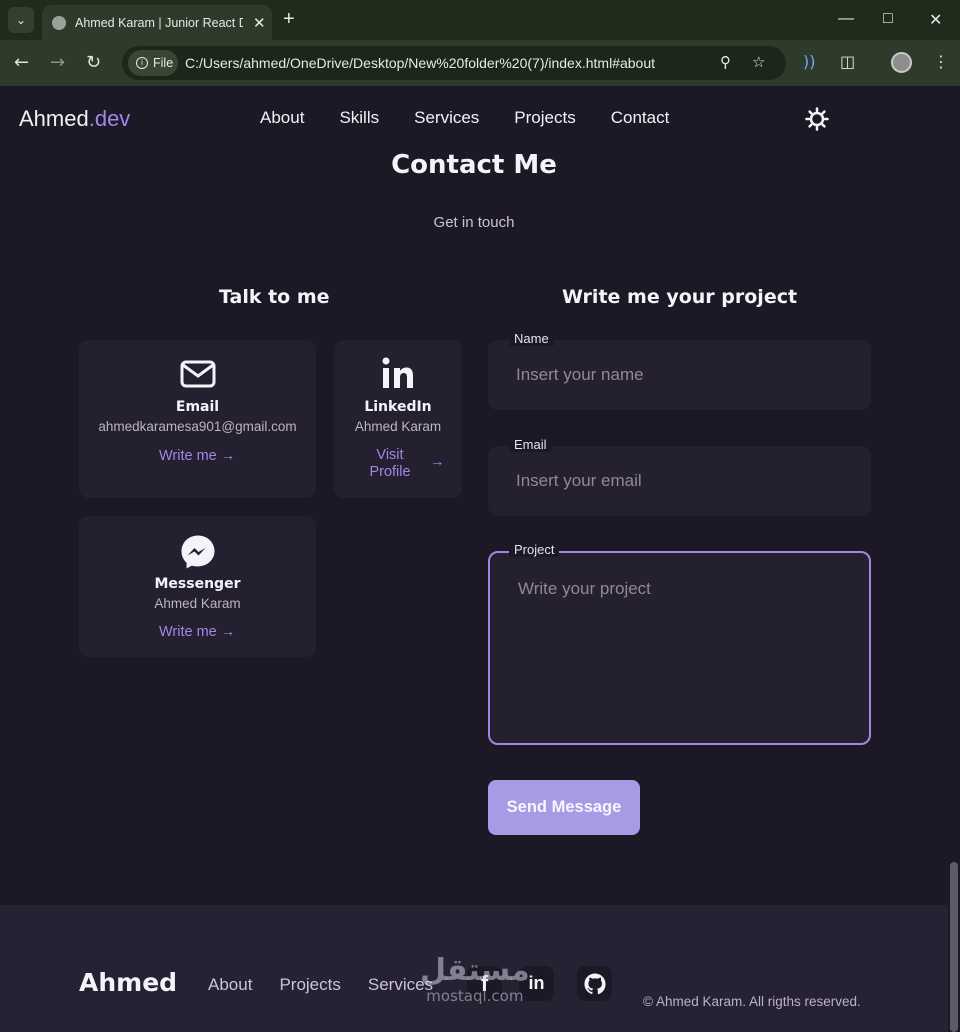  What do you see at coordinates (679, 297) in the screenshot?
I see `write-title: Write me your project` at bounding box center [679, 297].